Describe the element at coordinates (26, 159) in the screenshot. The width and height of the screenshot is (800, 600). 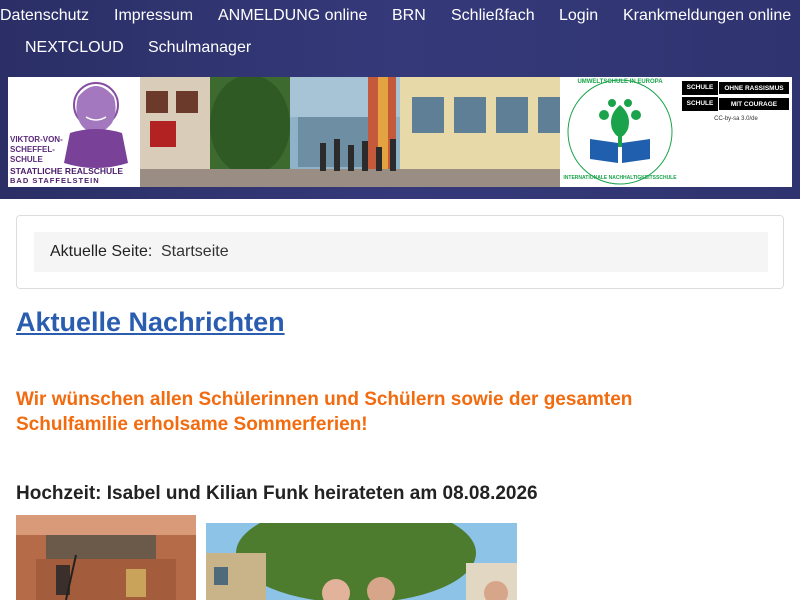
I see `school-name-line-3: SCHULE` at that location.